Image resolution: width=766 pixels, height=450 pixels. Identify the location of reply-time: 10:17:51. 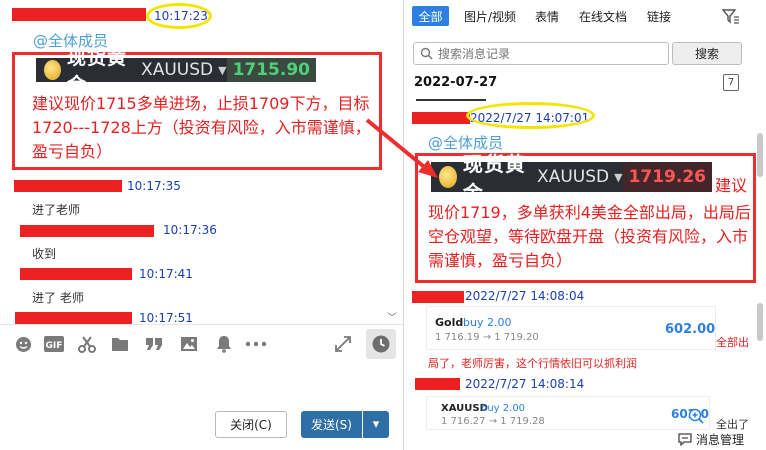
(166, 318).